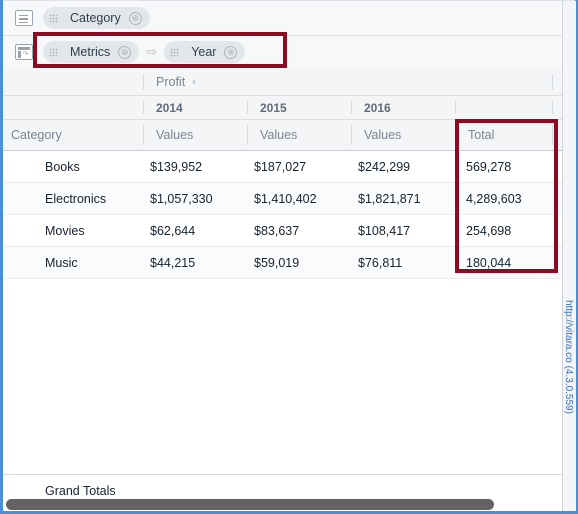  I want to click on cell-value-2015: $83,637, so click(277, 230).